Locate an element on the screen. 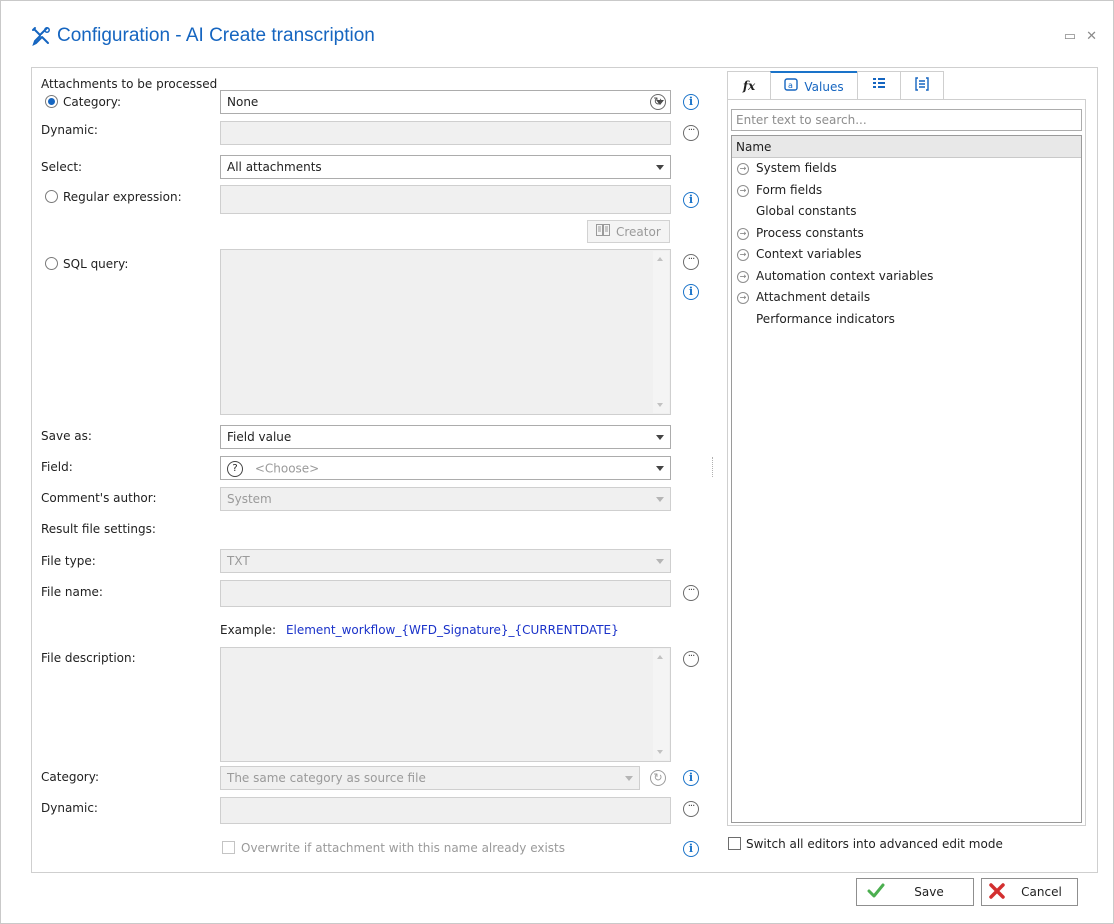 This screenshot has height=924, width=1114. overwrite-checkbox is located at coordinates (228, 847).